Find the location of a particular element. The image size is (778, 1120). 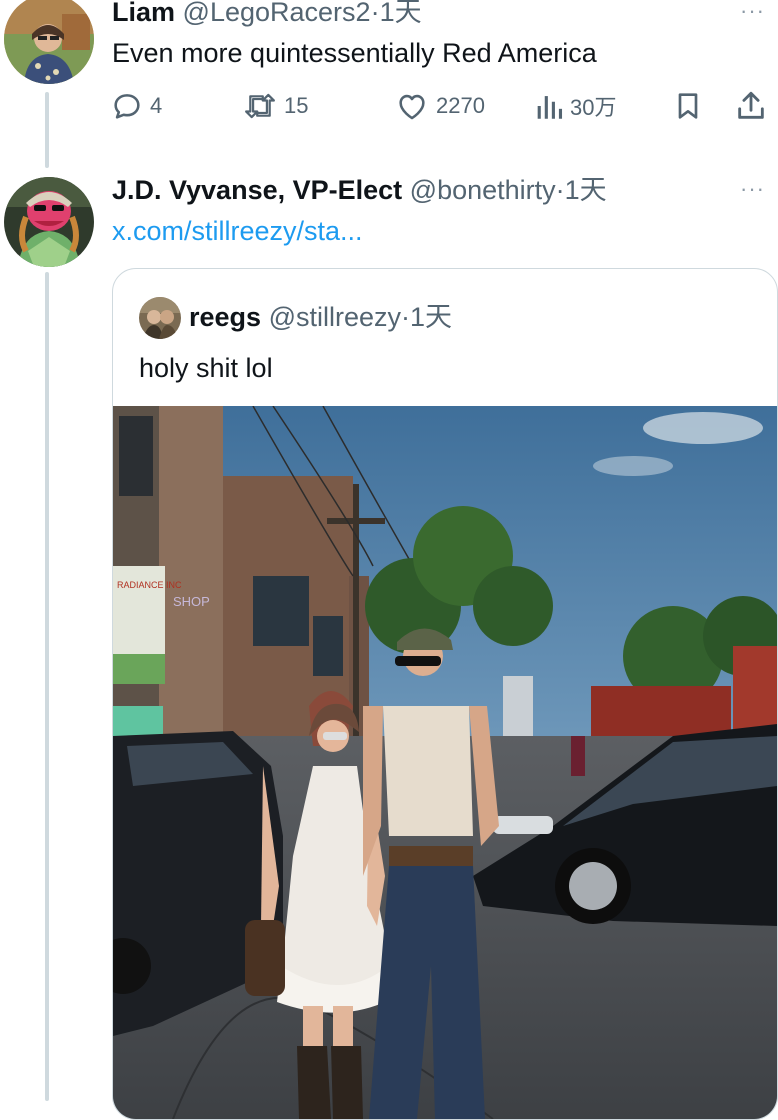

retweet-button: 15 is located at coordinates (275, 106).